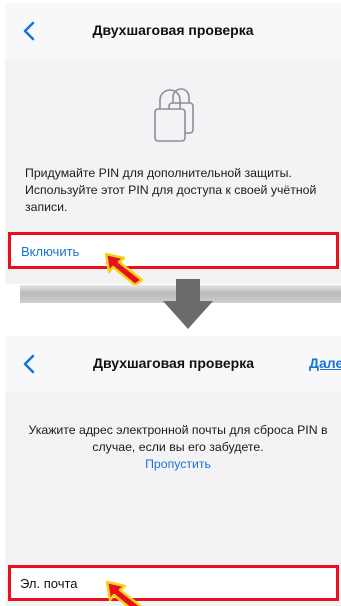 The image size is (341, 606). I want to click on chevron-left-icon, so click(29, 364).